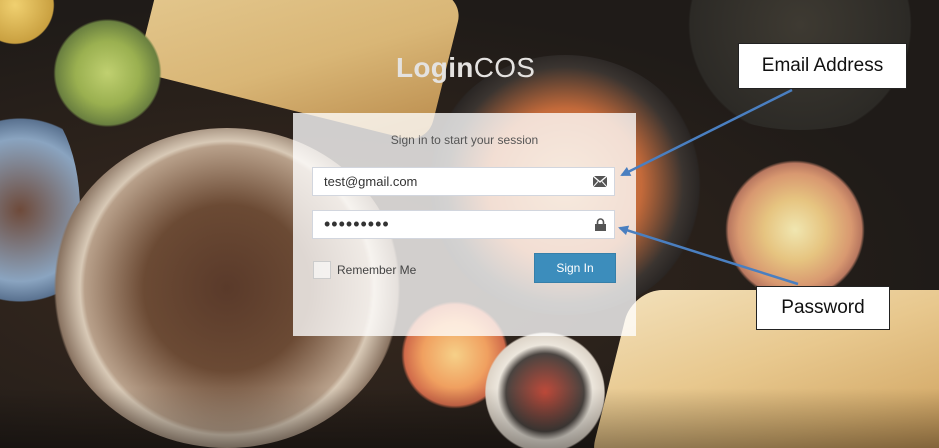 This screenshot has height=448, width=939. What do you see at coordinates (600, 181) in the screenshot?
I see `envelope-icon` at bounding box center [600, 181].